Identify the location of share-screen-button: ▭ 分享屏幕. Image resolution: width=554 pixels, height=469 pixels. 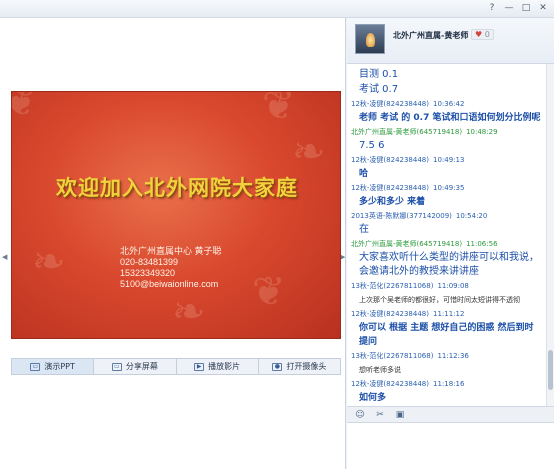
(135, 366).